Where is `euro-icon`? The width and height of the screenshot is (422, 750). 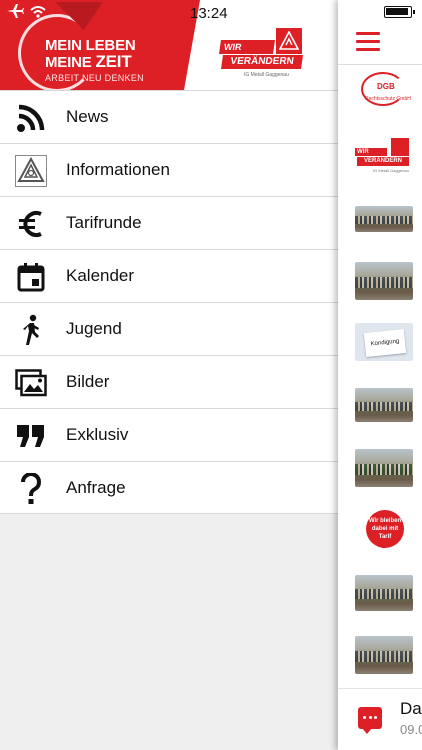
euro-icon is located at coordinates (31, 224).